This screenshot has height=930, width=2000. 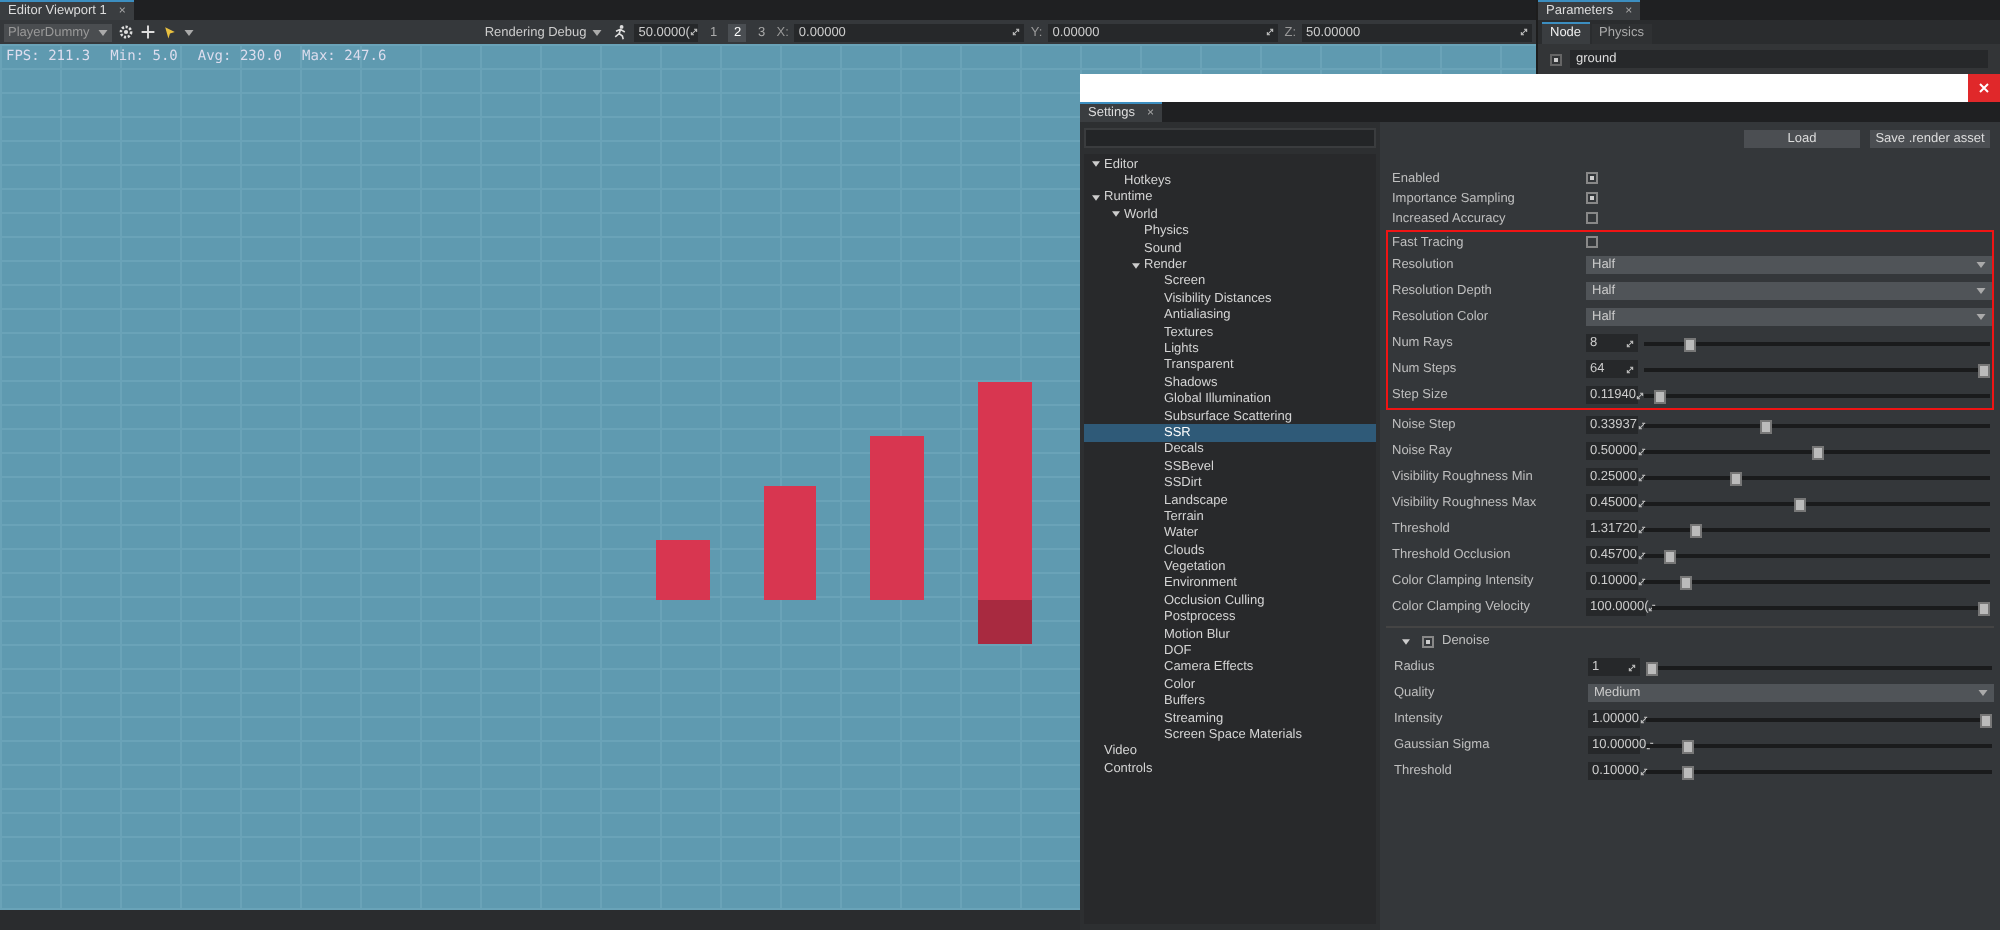 I want to click on close-button, so click(x=1984, y=88).